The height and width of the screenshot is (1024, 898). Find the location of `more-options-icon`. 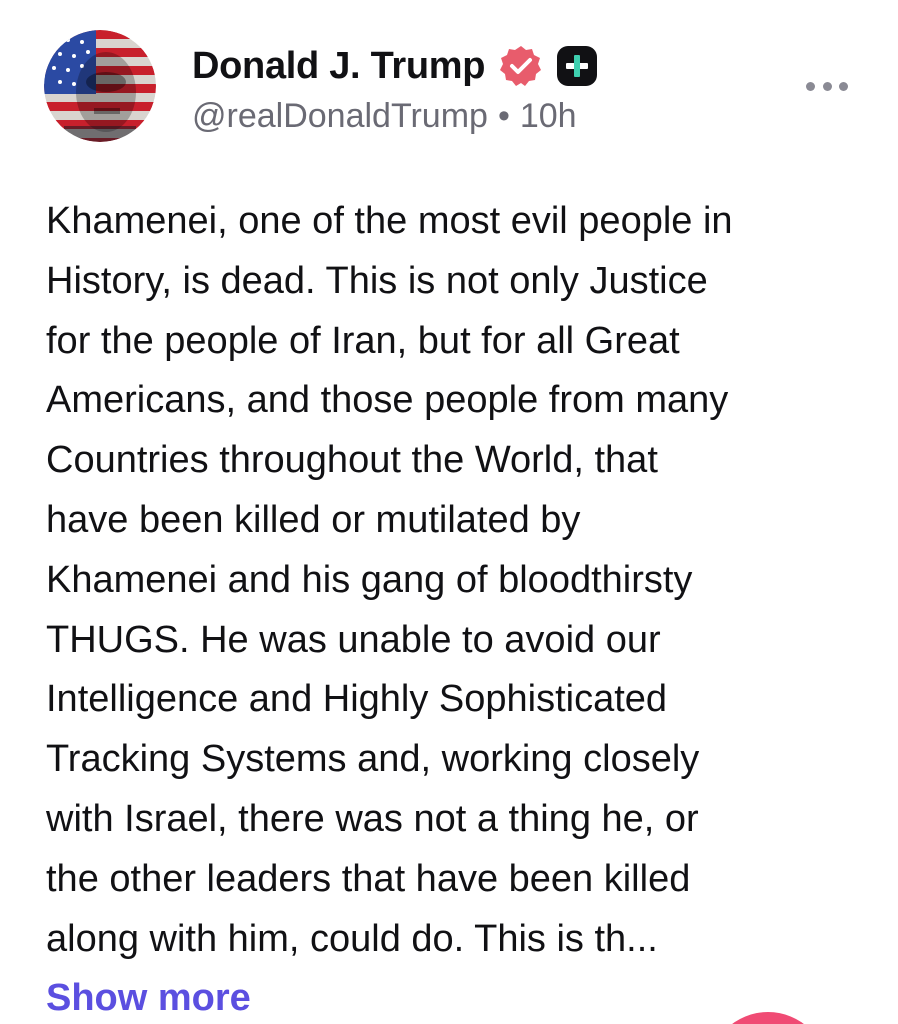

more-options-icon is located at coordinates (827, 86).